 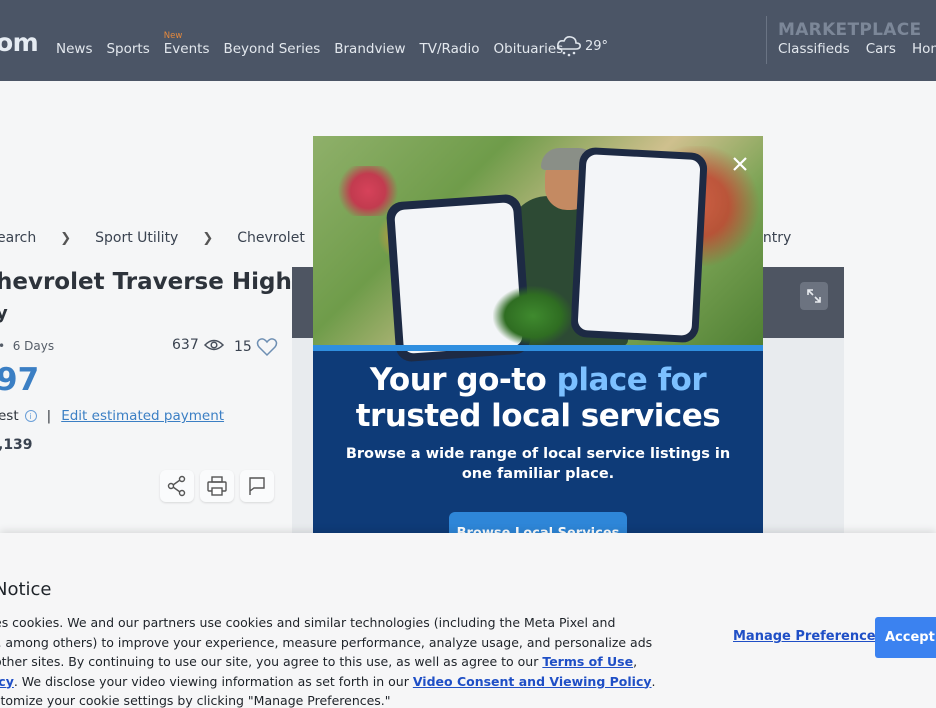 I want to click on report-button, so click(x=257, y=486).